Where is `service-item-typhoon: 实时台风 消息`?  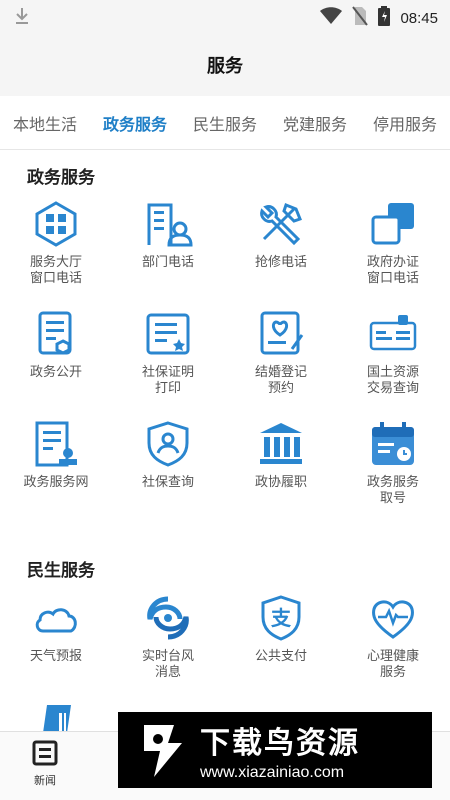 service-item-typhoon: 实时台风 消息 is located at coordinates (168, 637).